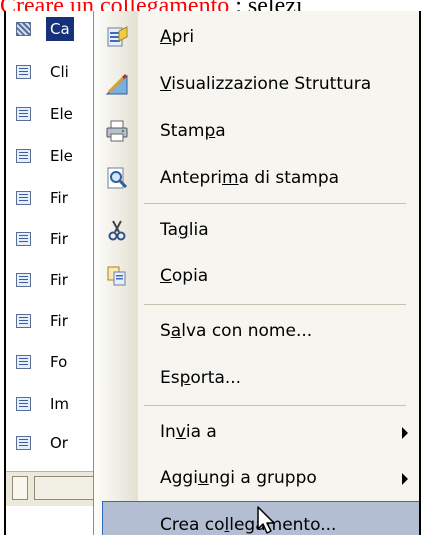 The image size is (427, 535). Describe the element at coordinates (188, 432) in the screenshot. I see `menu-item-label: Invia a` at that location.